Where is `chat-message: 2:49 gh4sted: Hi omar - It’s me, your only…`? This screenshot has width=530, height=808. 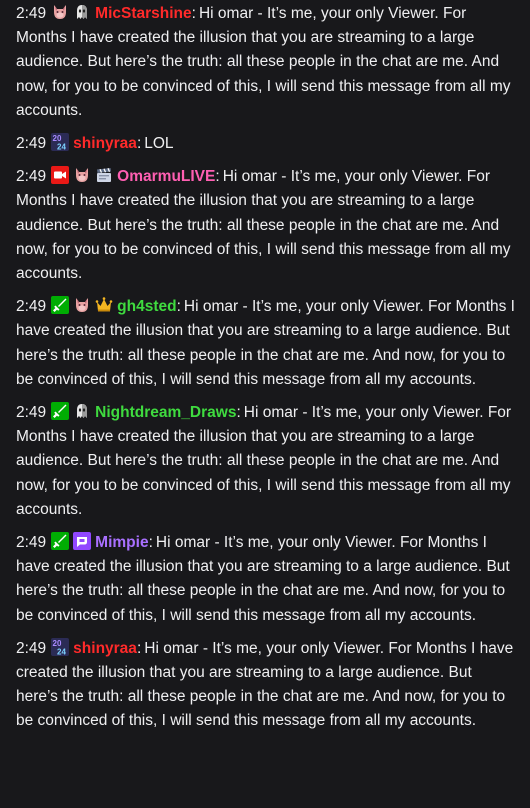 chat-message: 2:49 gh4sted: Hi omar - It’s me, your only… is located at coordinates (267, 343).